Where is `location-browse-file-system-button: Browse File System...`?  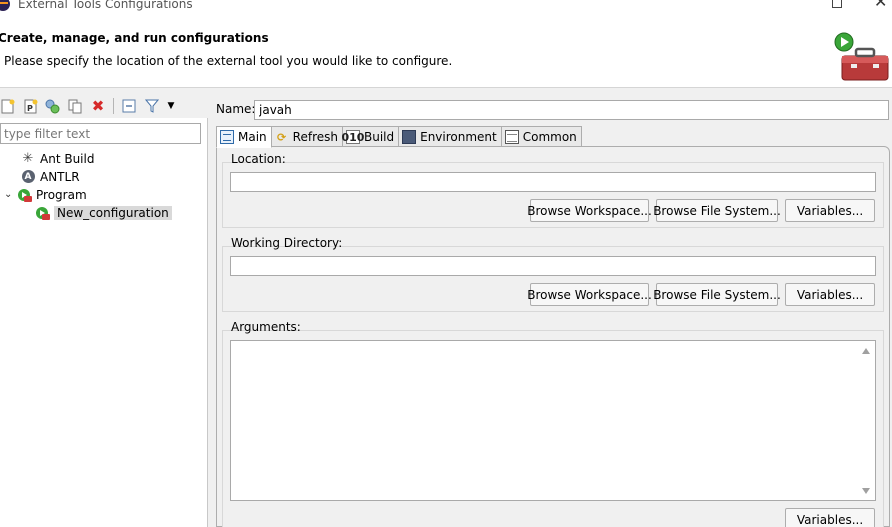 location-browse-file-system-button: Browse File System... is located at coordinates (717, 210).